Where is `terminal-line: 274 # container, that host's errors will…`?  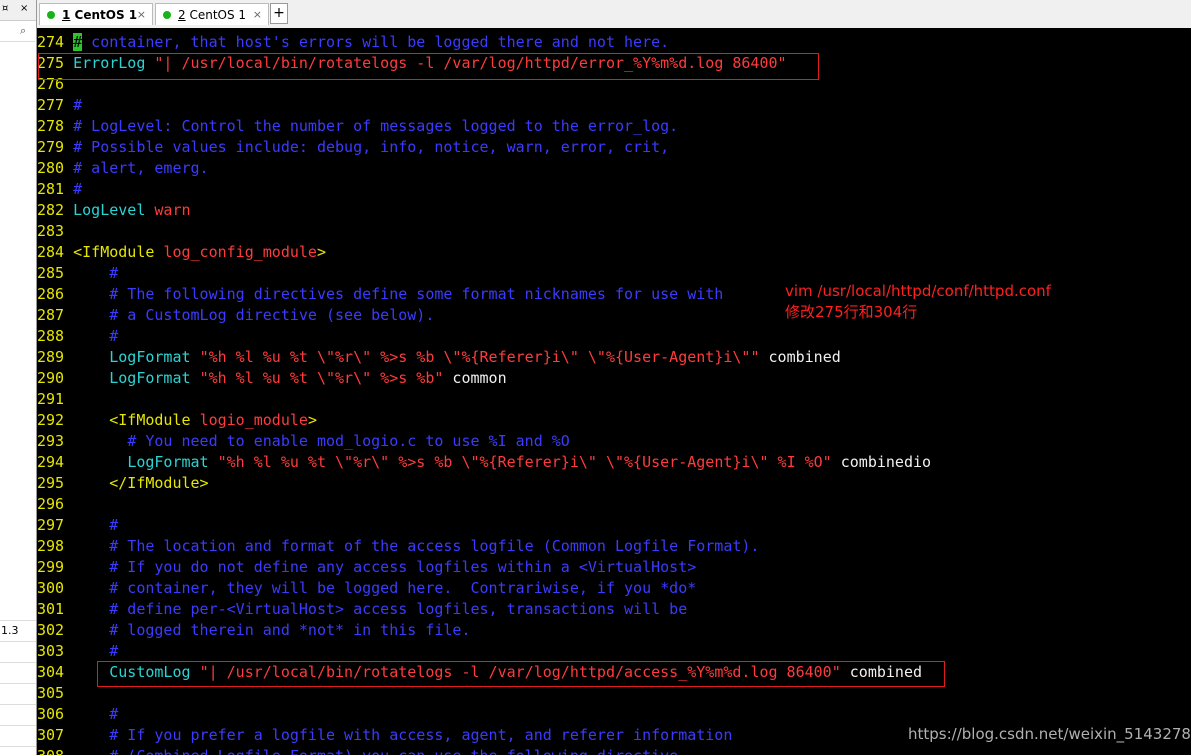
terminal-line: 274 # container, that host's errors will… is located at coordinates (353, 42).